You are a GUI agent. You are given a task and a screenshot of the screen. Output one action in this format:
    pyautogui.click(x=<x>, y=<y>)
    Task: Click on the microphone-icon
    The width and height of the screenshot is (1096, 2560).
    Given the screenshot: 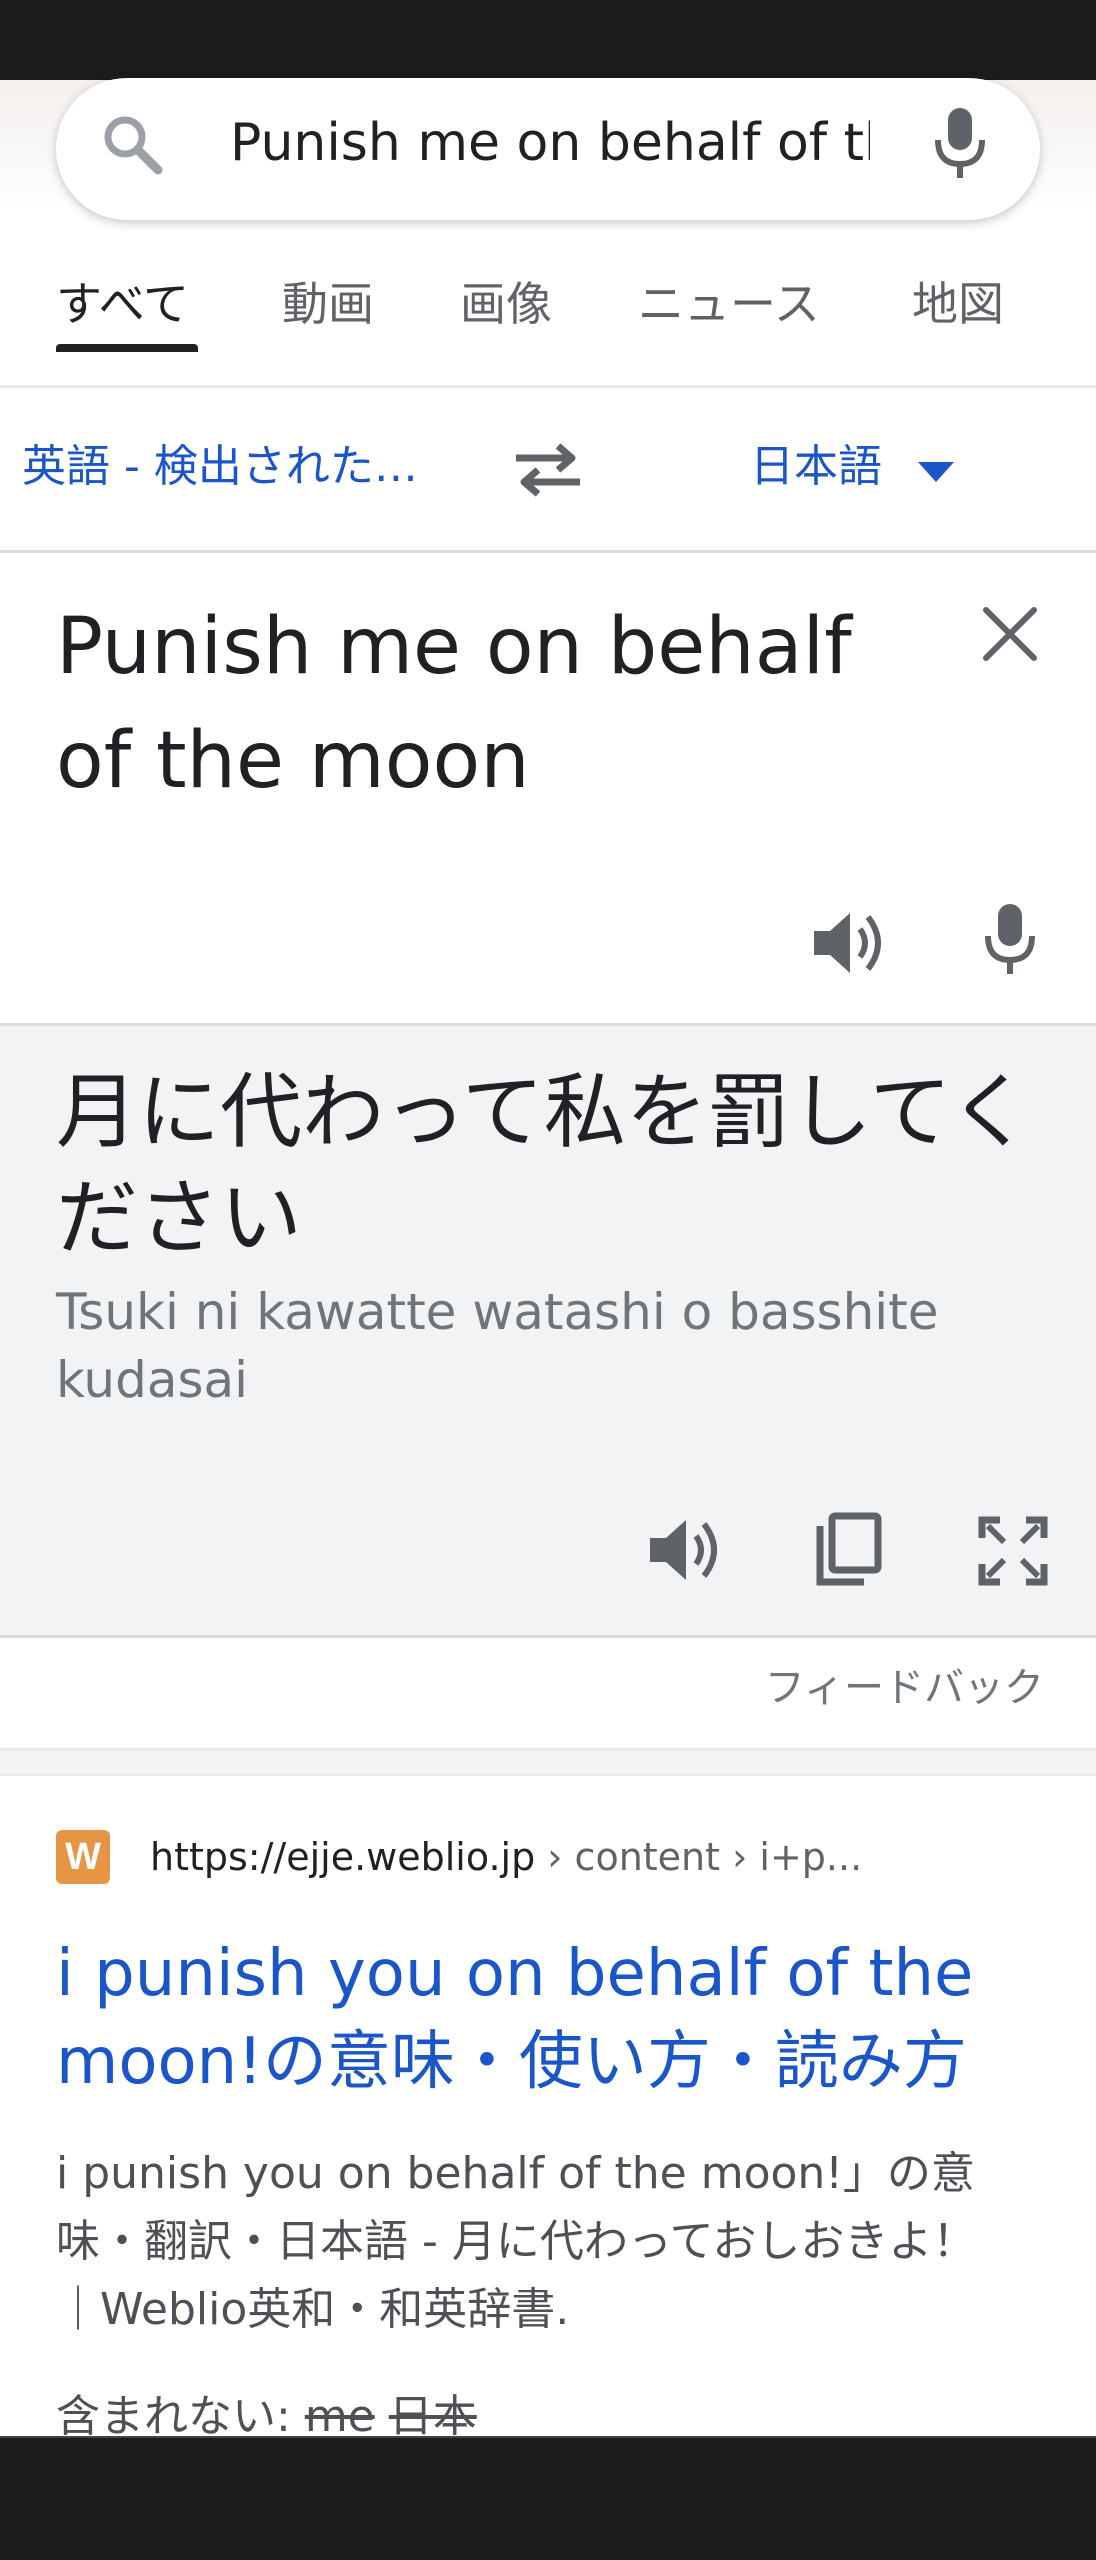 What is the action you would take?
    pyautogui.click(x=1010, y=942)
    